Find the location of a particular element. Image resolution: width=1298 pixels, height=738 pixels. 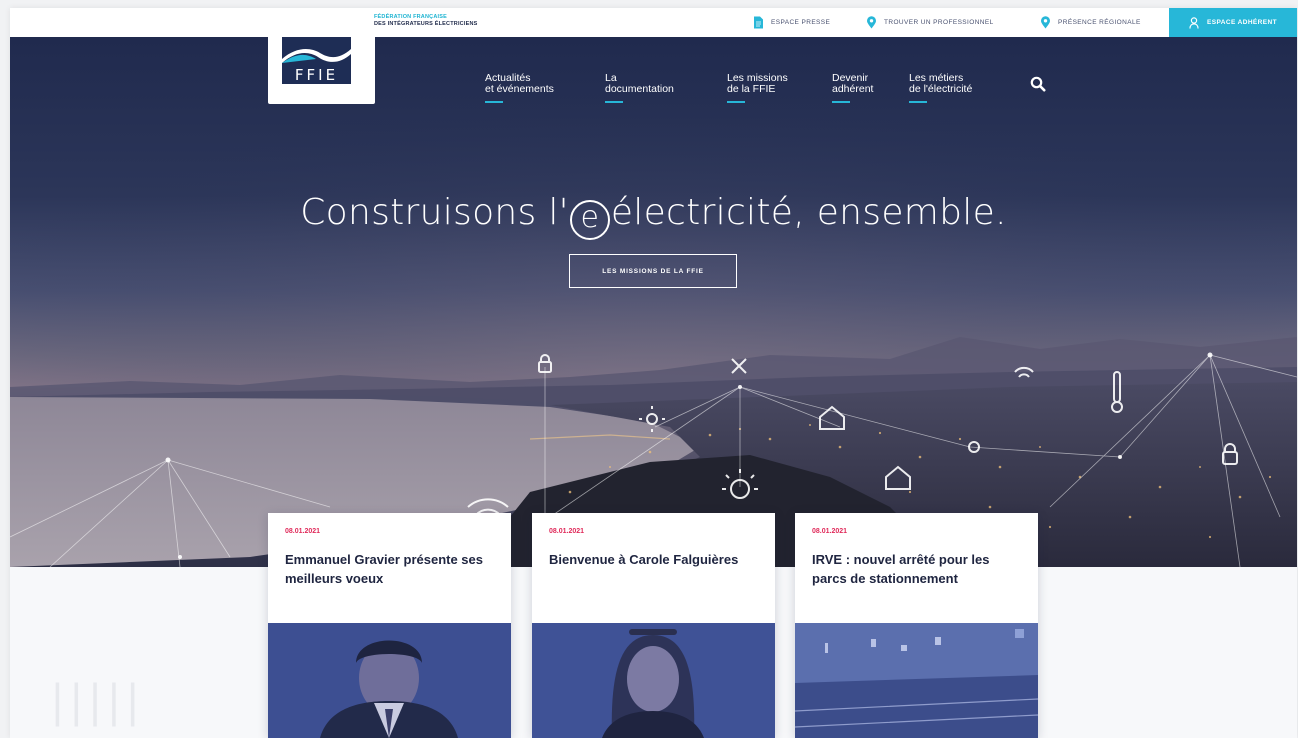

missions-cta-button: LES MISSIONS DE LA FFIE is located at coordinates (653, 271).